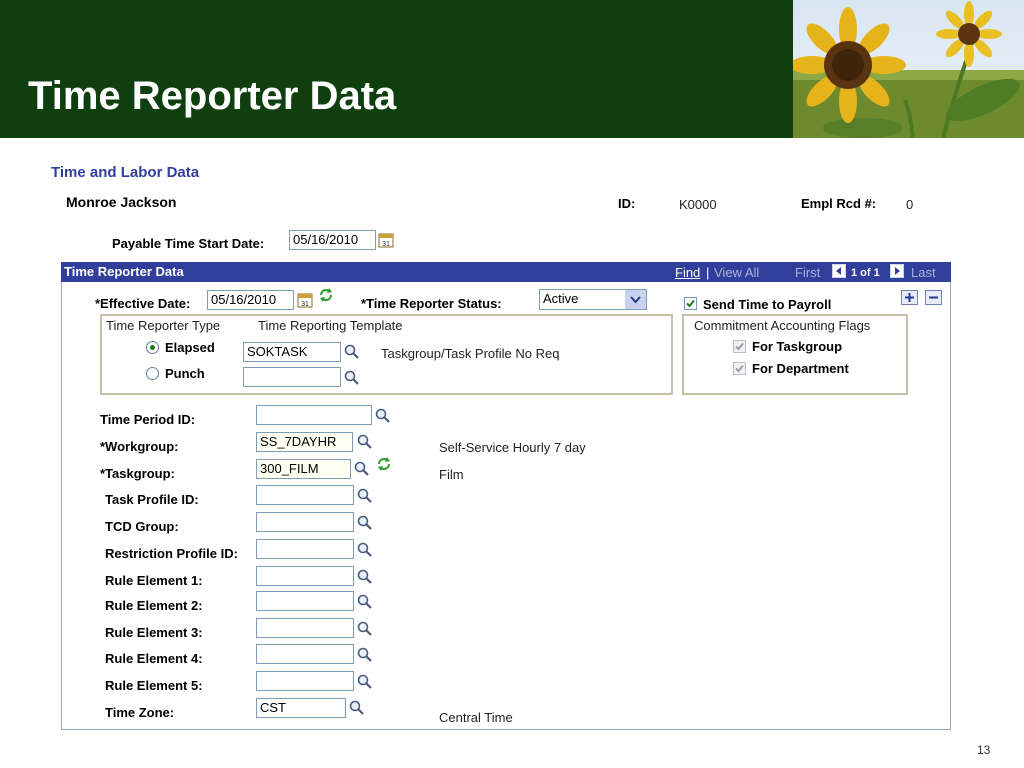  I want to click on rule-element-5-label: Rule Element 5:, so click(154, 685).